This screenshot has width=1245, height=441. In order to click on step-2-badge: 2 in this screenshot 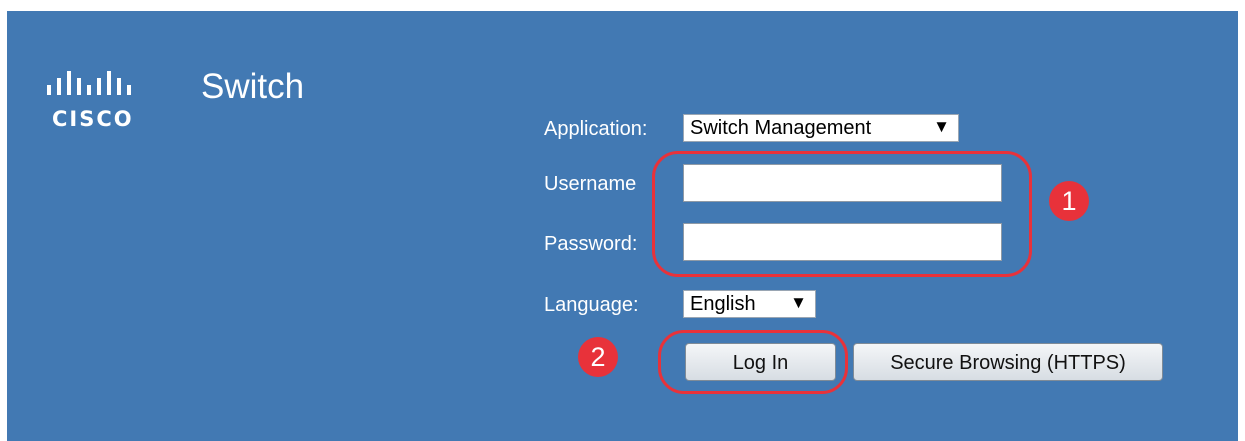, I will do `click(598, 357)`.